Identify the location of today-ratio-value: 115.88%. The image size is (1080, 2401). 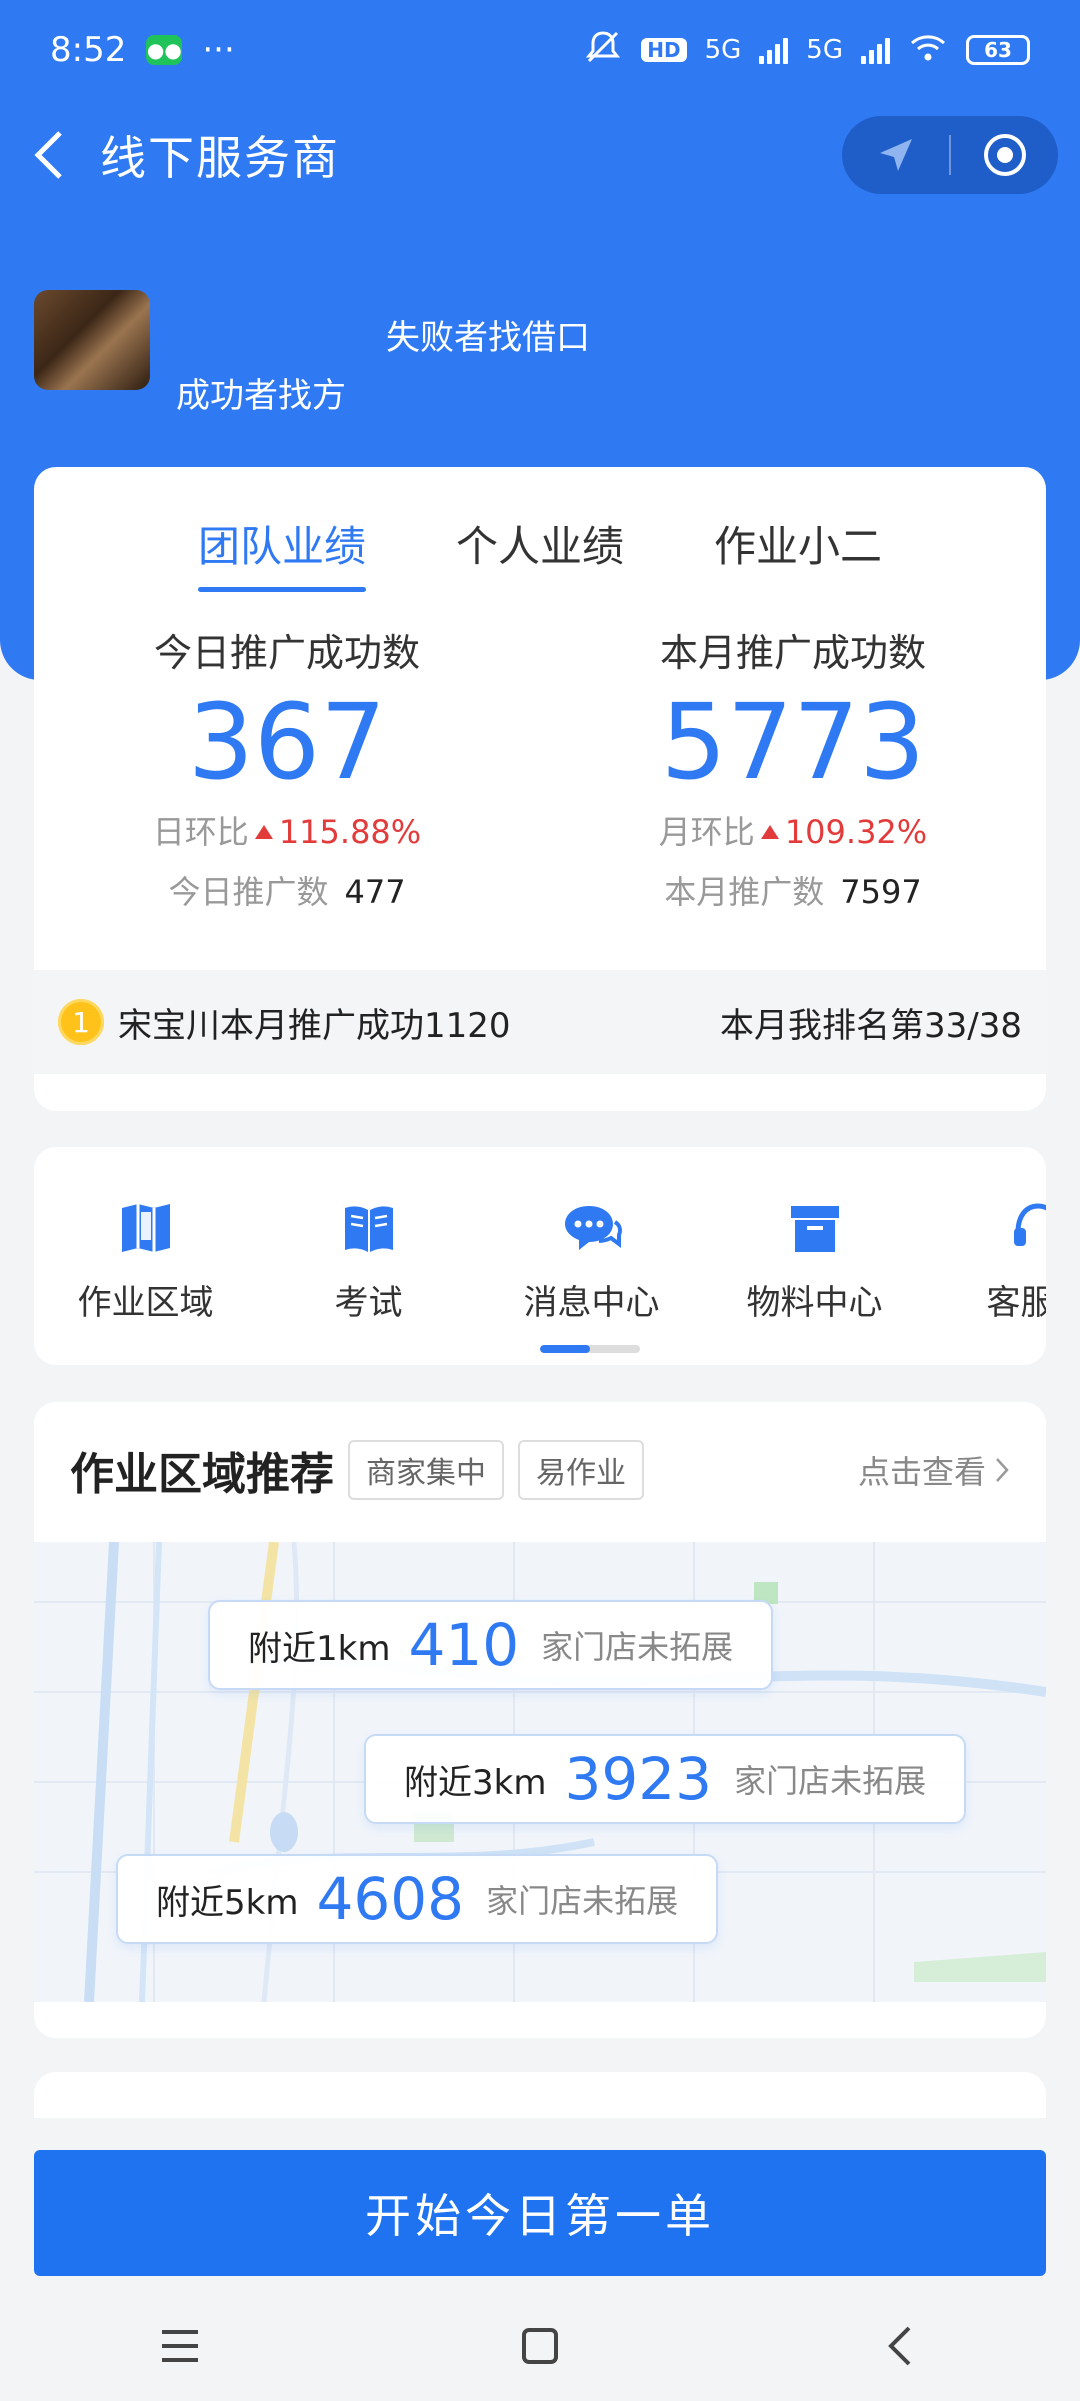
(350, 831).